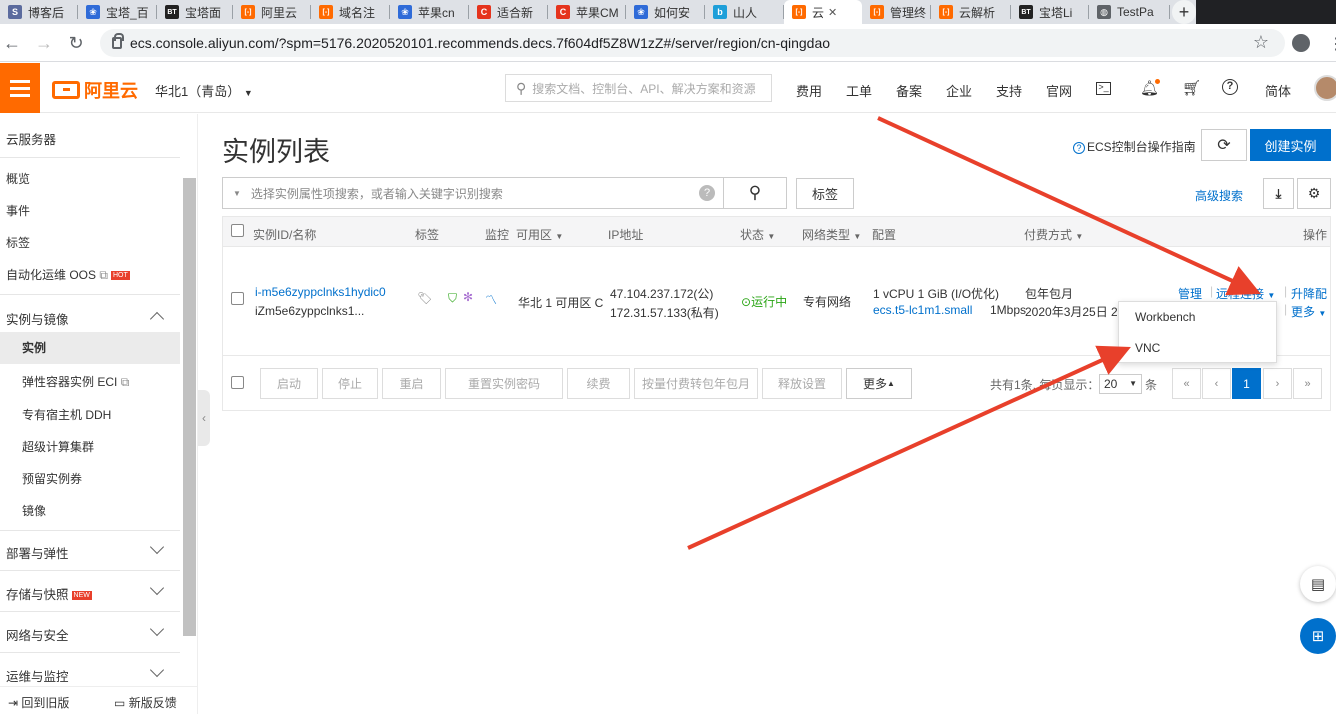 This screenshot has width=1336, height=714. What do you see at coordinates (204, 418) in the screenshot?
I see `sidebar-collapse-handle: ‹` at bounding box center [204, 418].